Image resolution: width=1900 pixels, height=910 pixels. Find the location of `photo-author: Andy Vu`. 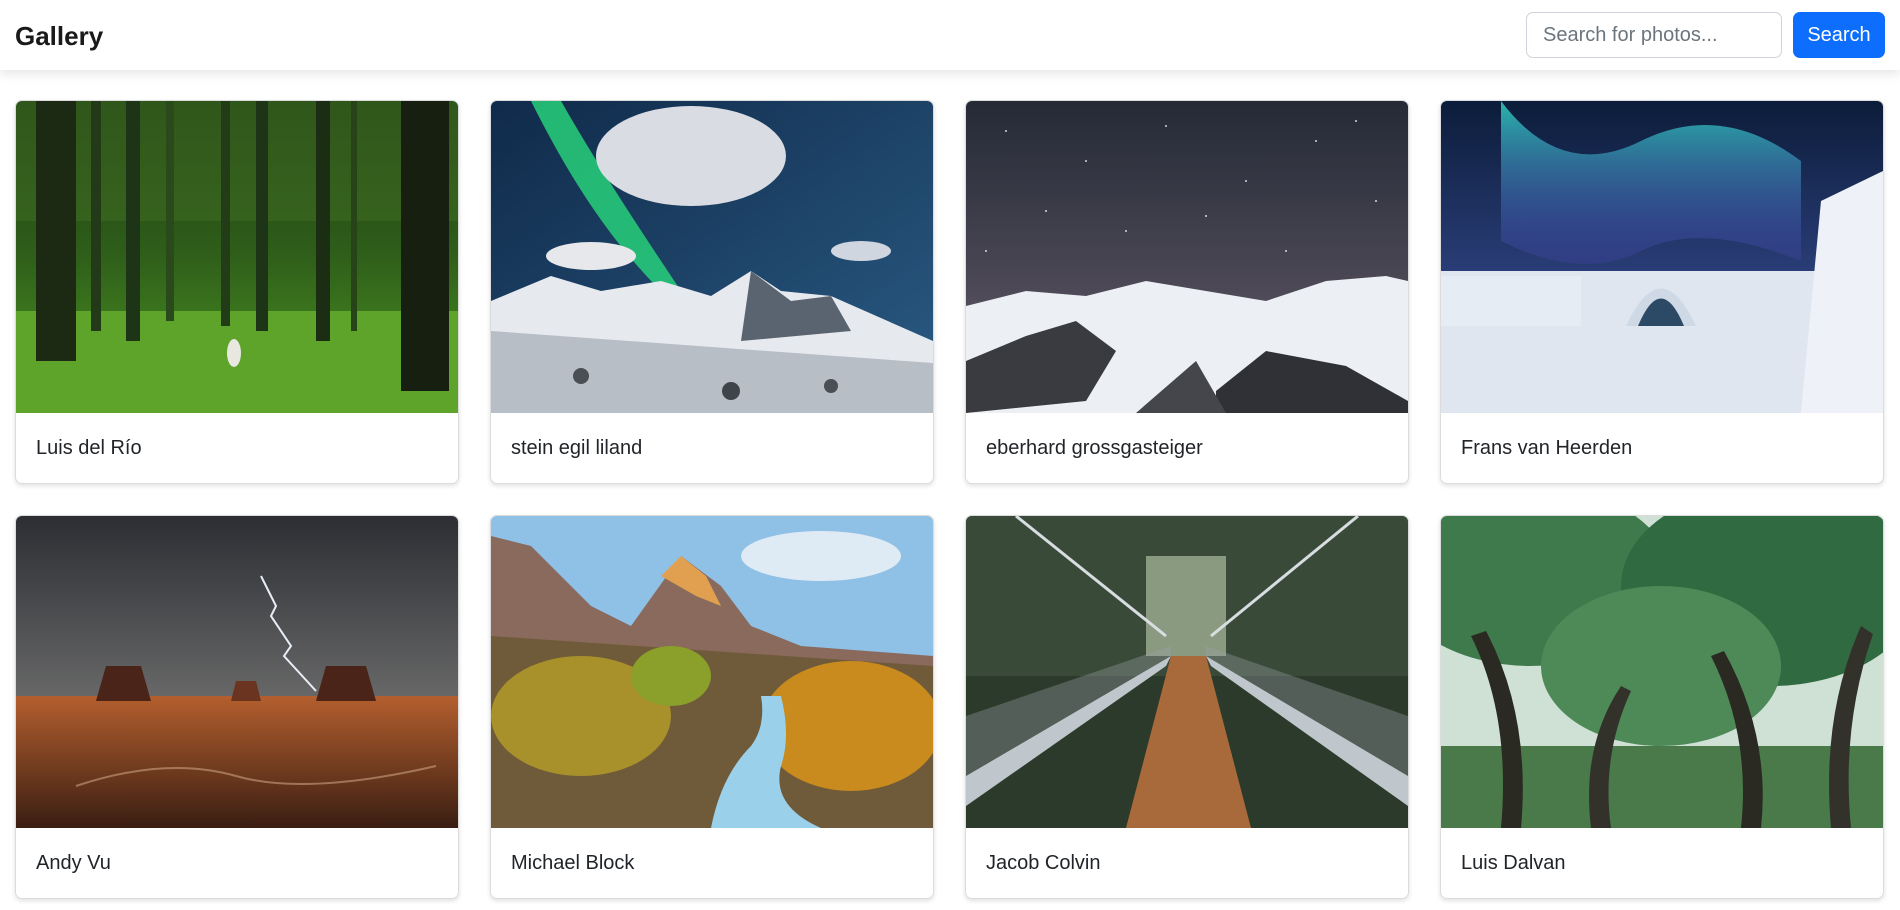

photo-author: Andy Vu is located at coordinates (73, 862).